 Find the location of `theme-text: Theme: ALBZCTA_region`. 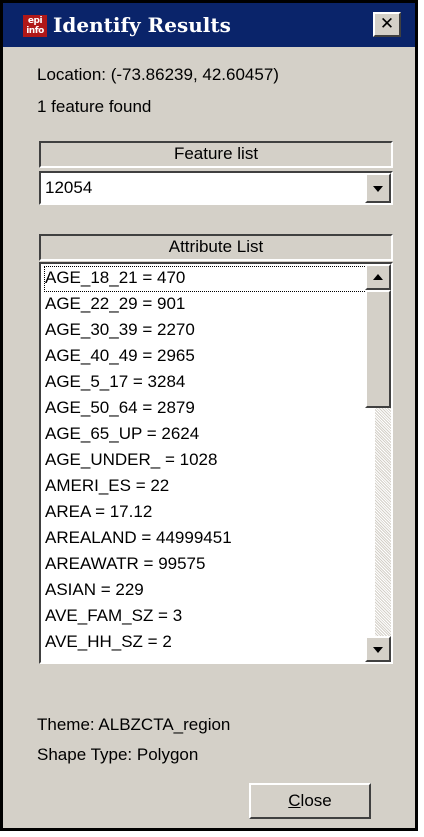

theme-text: Theme: ALBZCTA_region is located at coordinates (134, 724).